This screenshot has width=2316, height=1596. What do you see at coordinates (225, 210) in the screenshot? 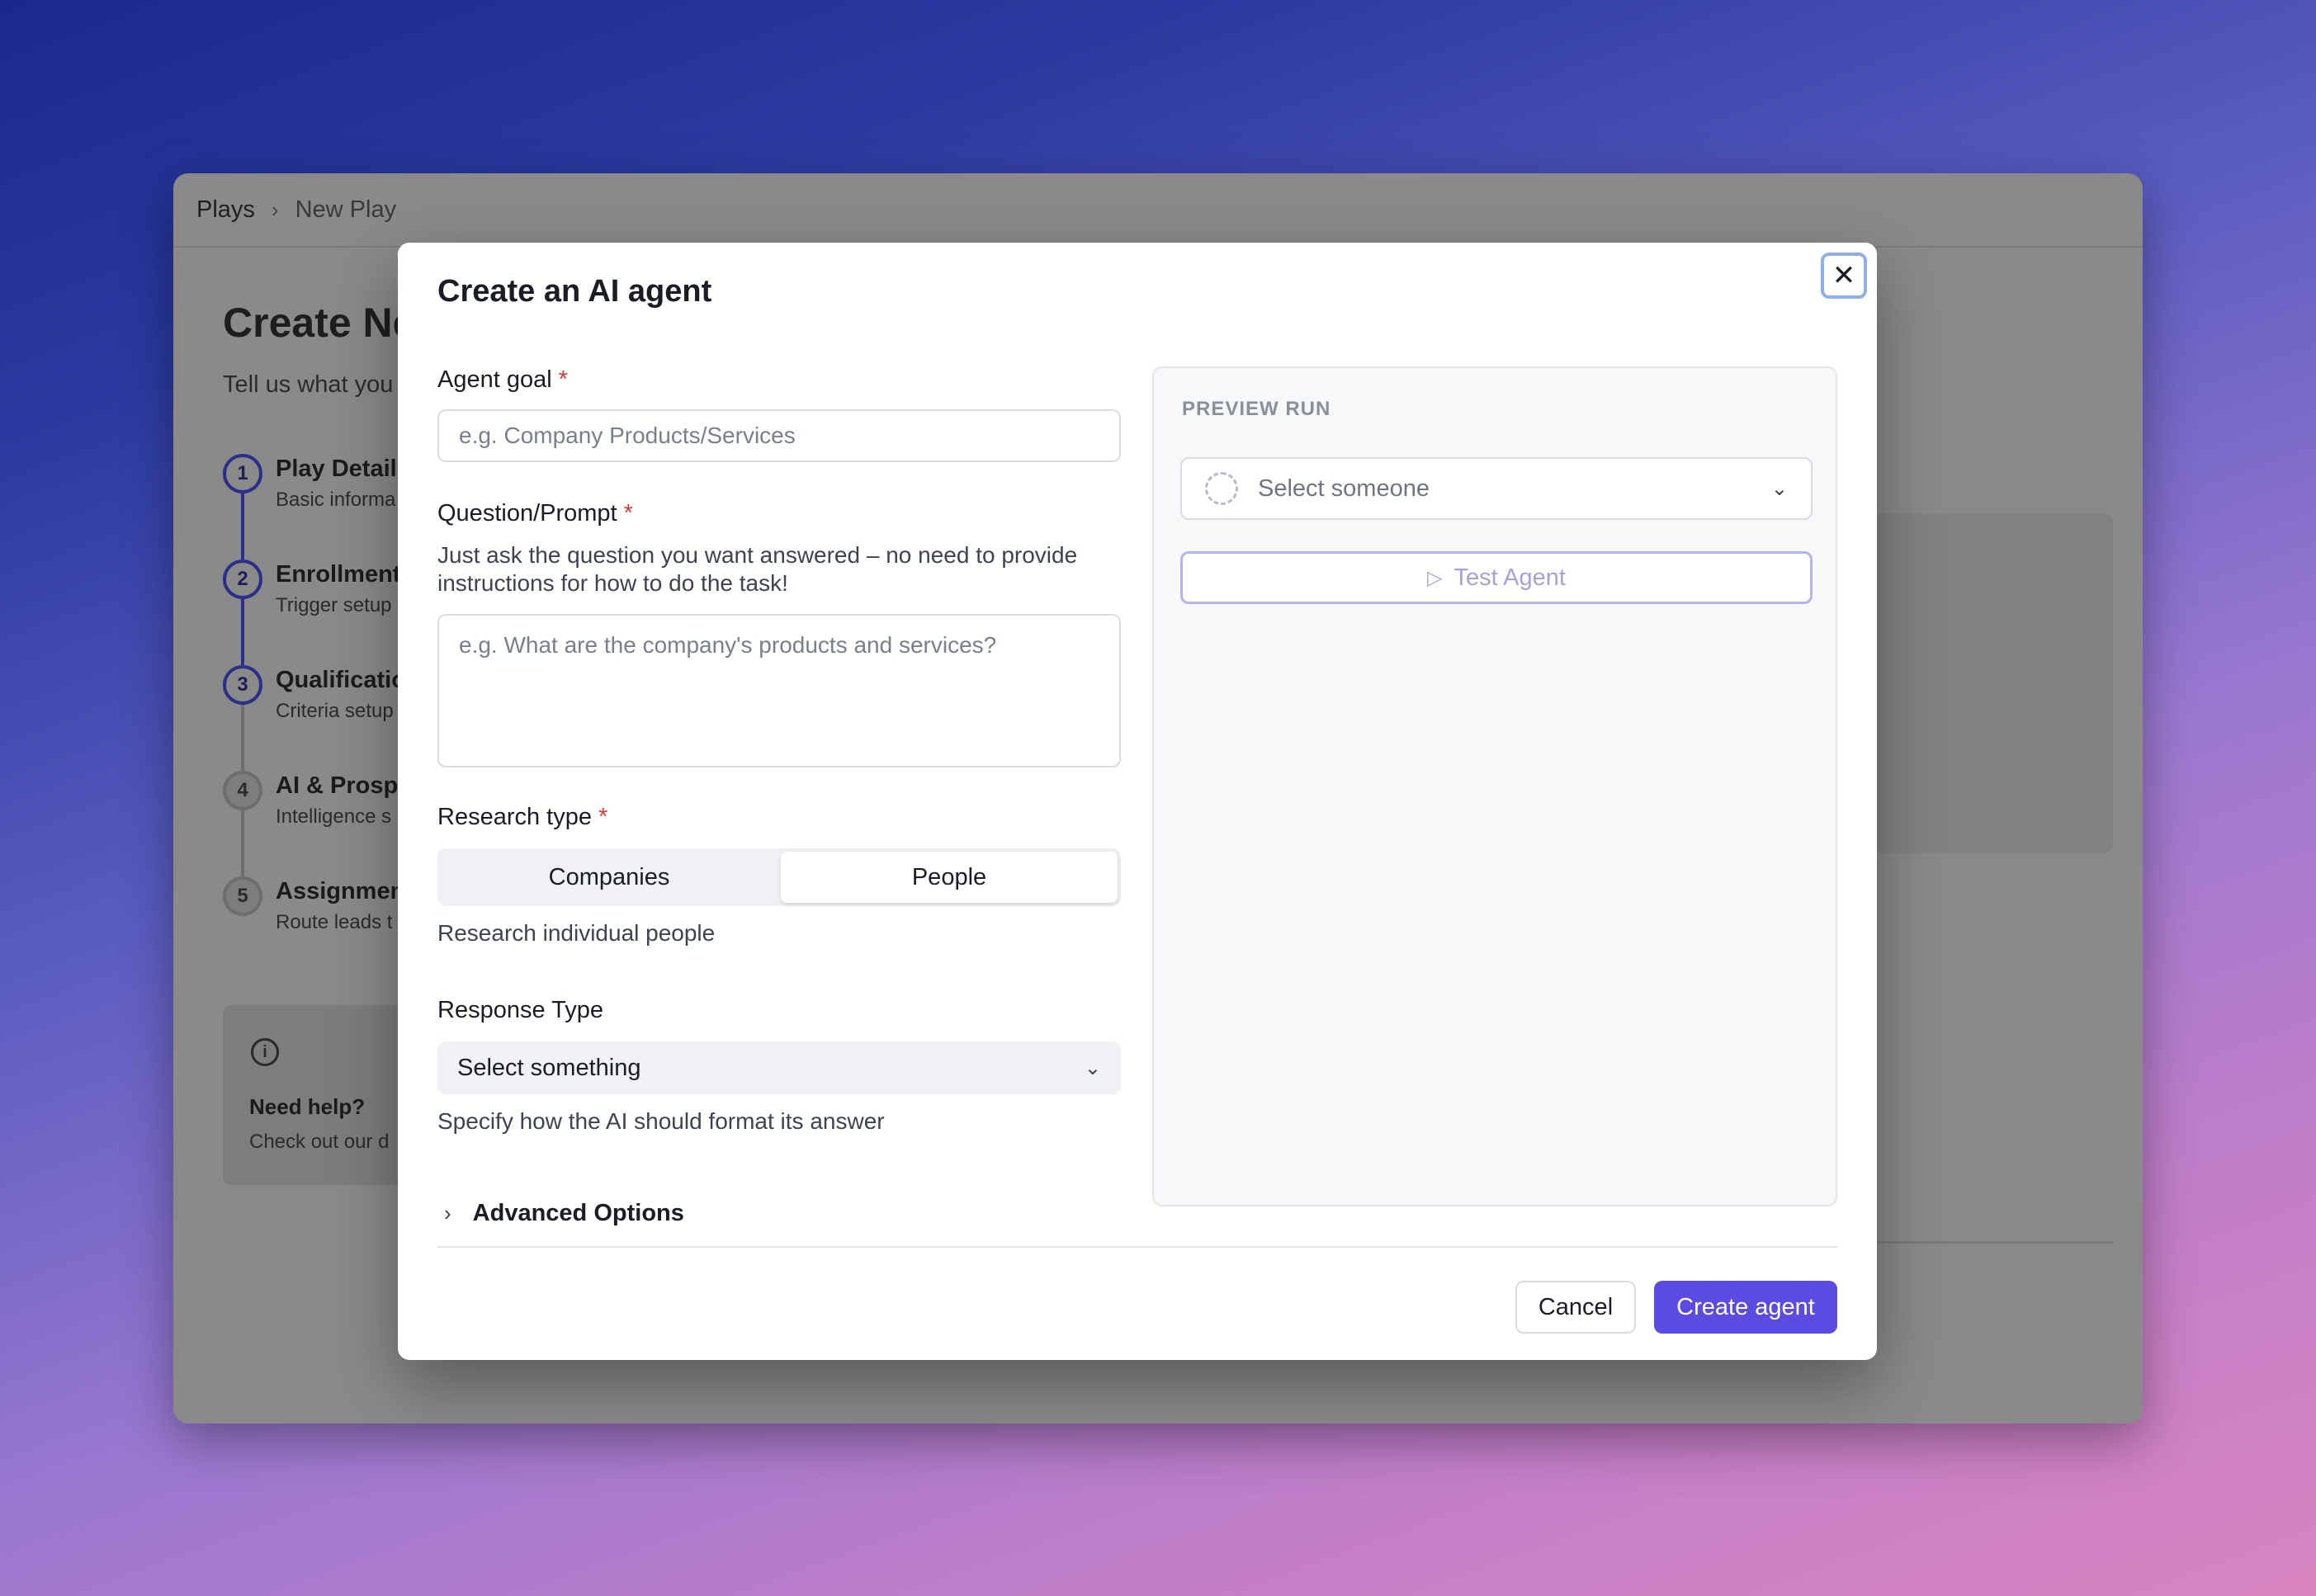
I see `breadcrumb-root: Plays` at bounding box center [225, 210].